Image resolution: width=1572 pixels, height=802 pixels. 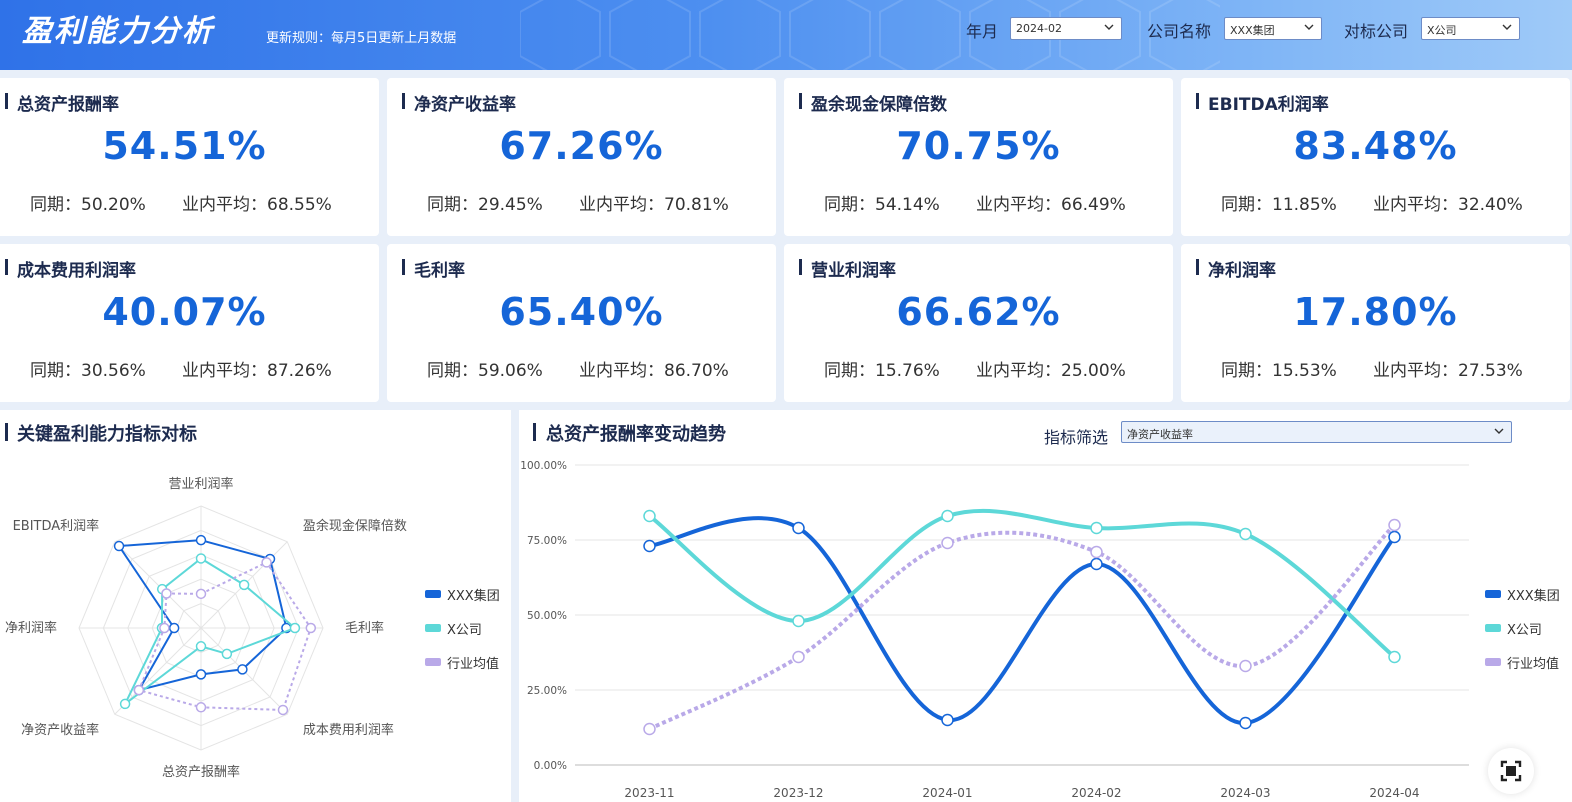 I want to click on fullscreen-icon, so click(x=1511, y=771).